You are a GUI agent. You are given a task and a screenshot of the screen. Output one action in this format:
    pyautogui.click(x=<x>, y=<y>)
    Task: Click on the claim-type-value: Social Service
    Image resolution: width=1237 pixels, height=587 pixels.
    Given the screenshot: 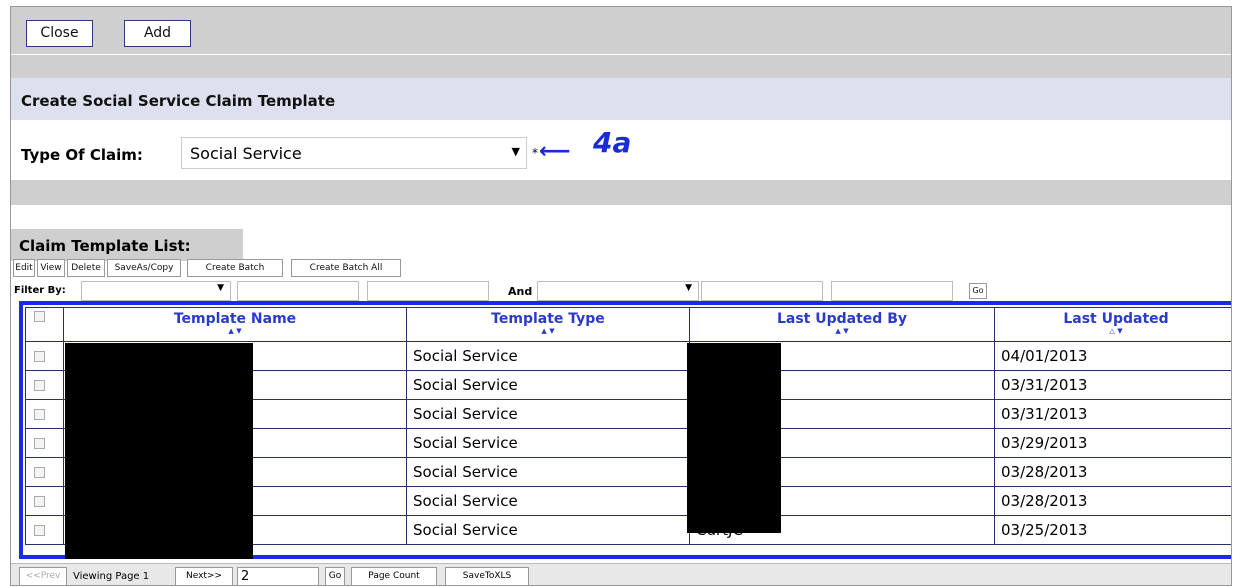 What is the action you would take?
    pyautogui.click(x=246, y=153)
    